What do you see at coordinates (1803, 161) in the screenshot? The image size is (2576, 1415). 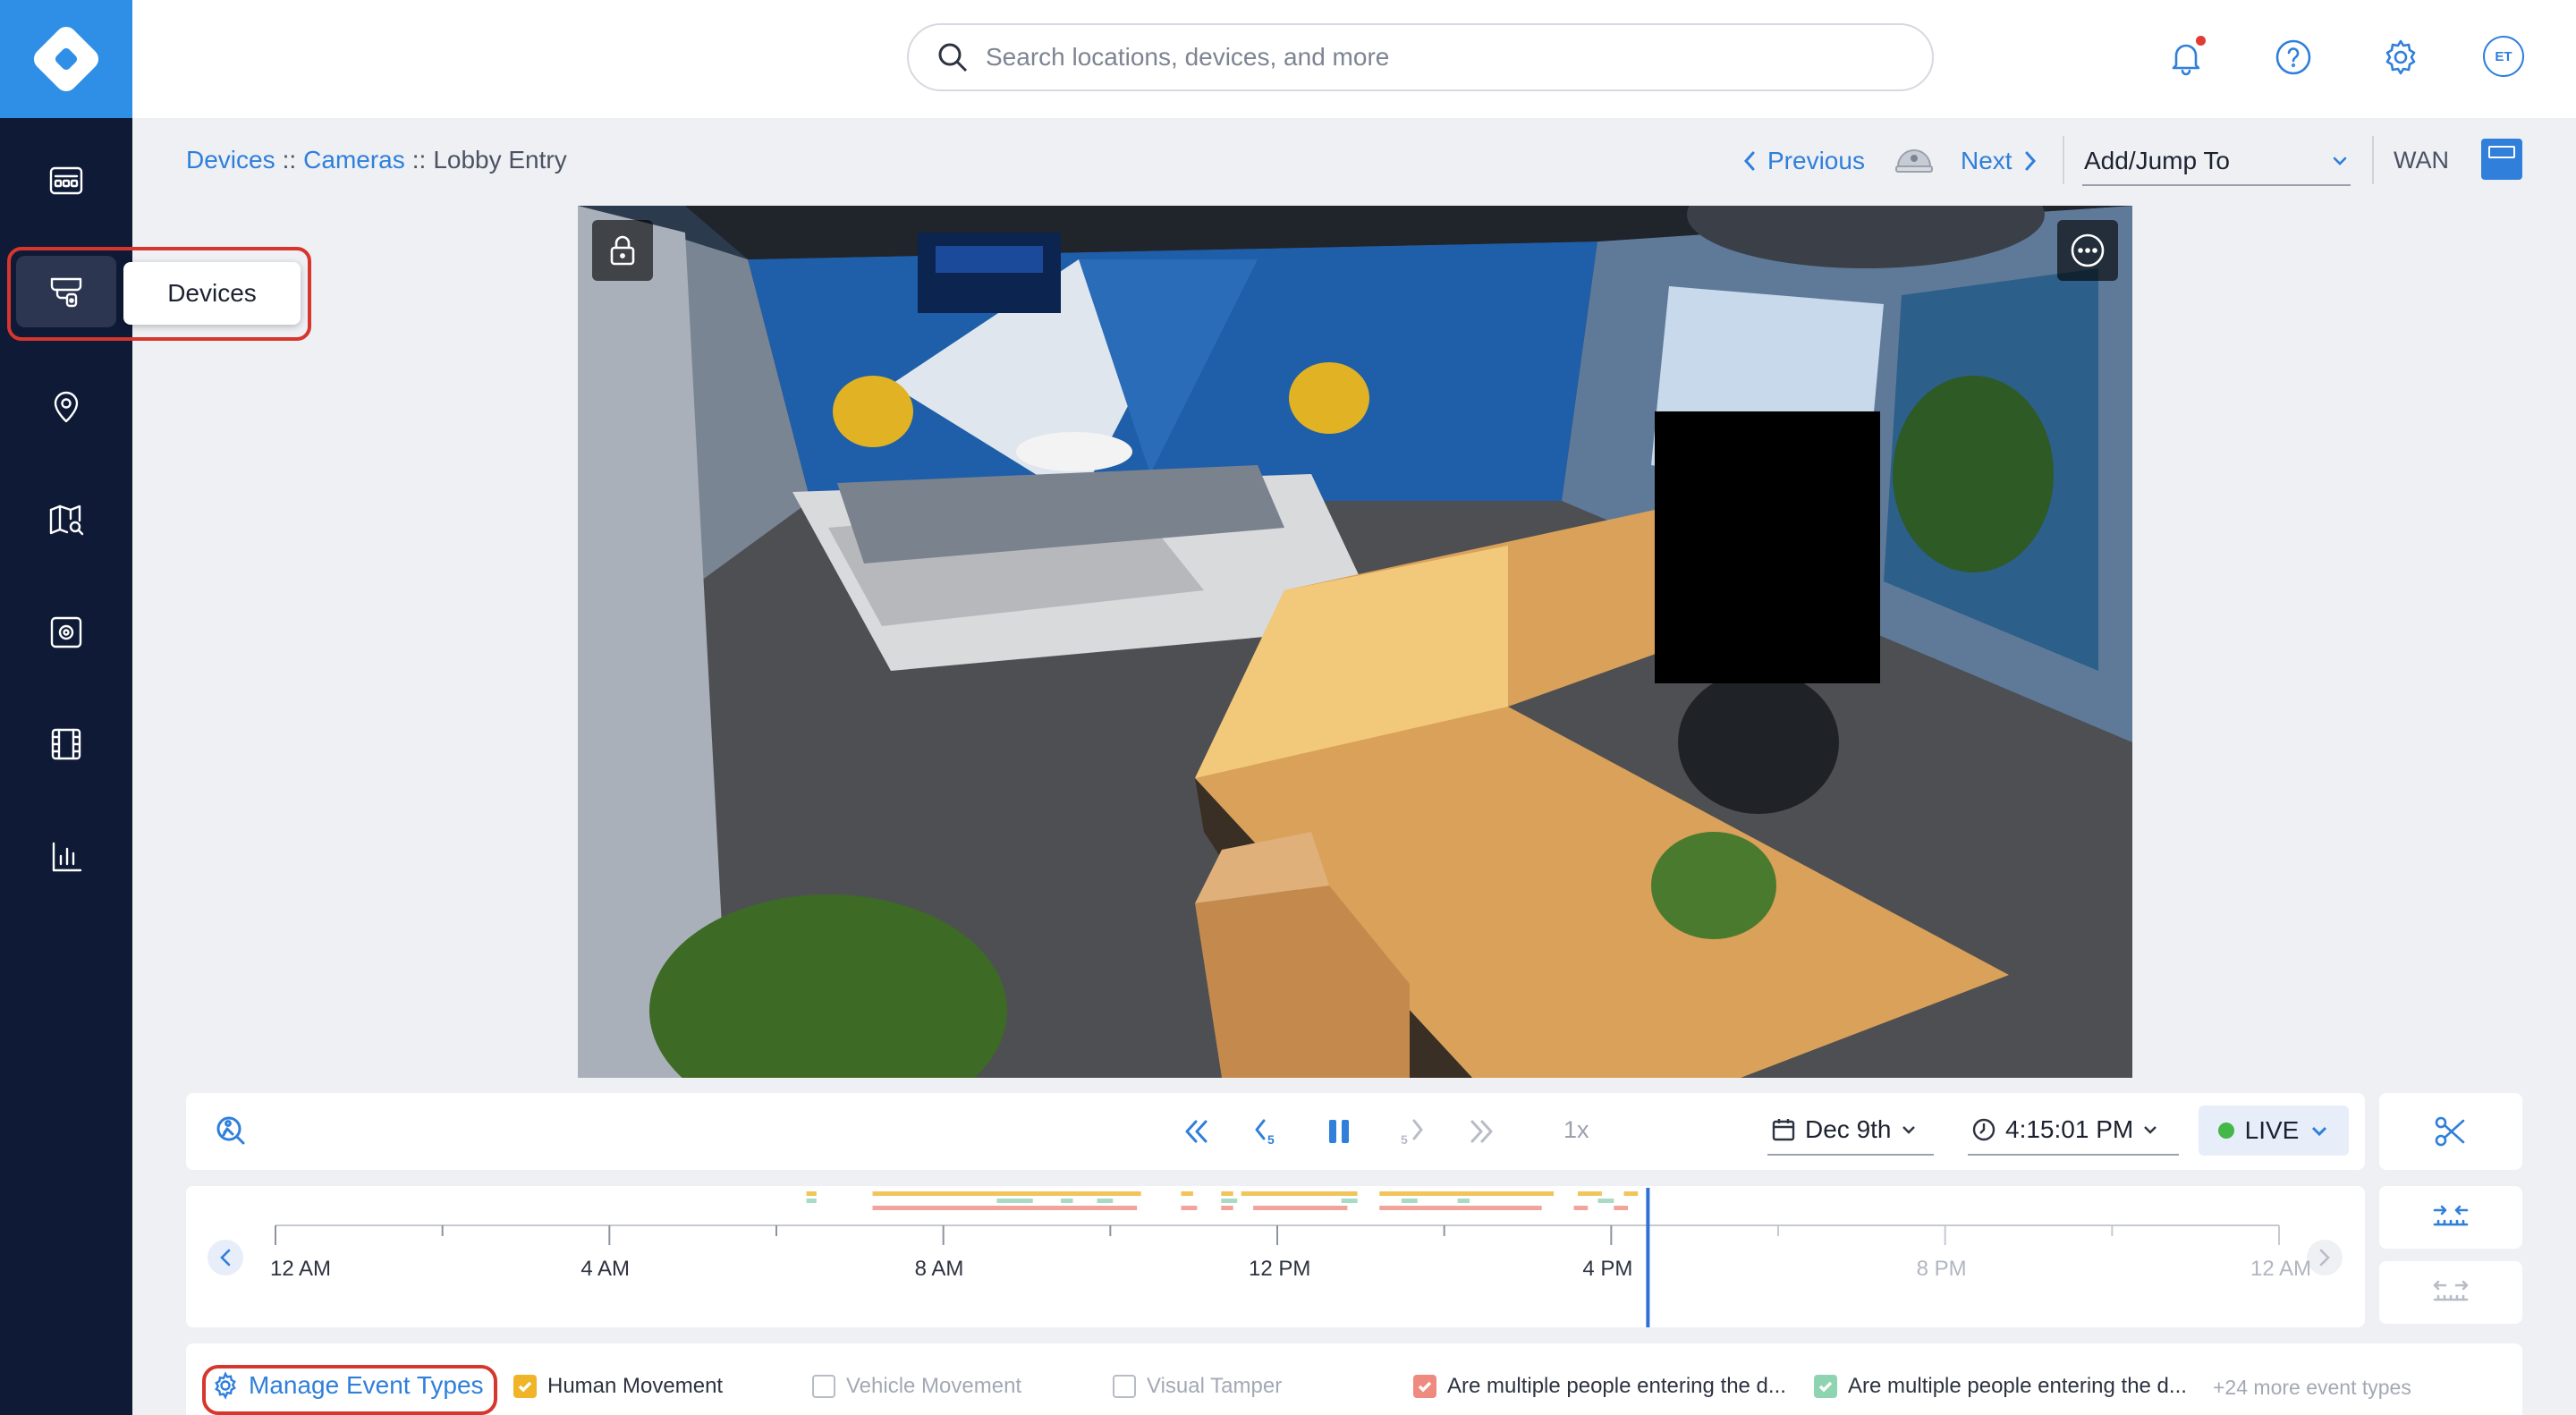 I see `previous-camera-button: Previous` at bounding box center [1803, 161].